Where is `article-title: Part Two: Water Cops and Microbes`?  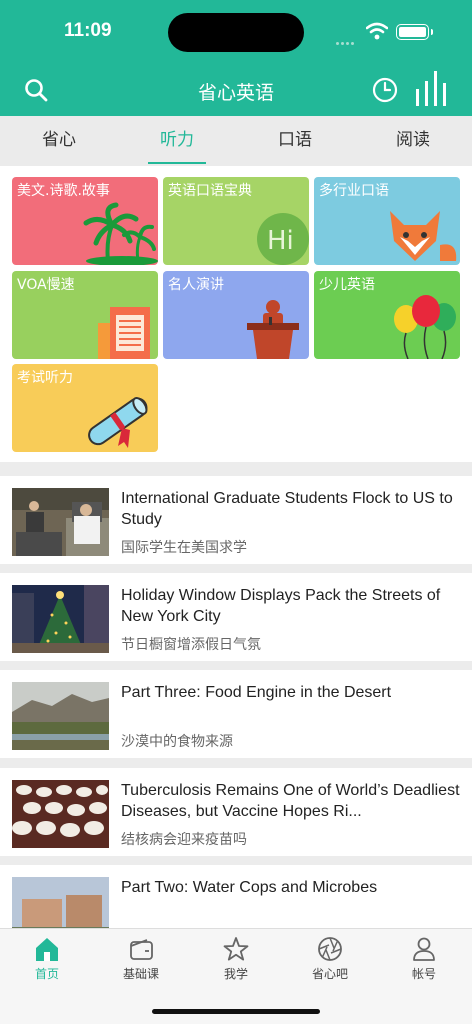 article-title: Part Two: Water Cops and Microbes is located at coordinates (249, 887).